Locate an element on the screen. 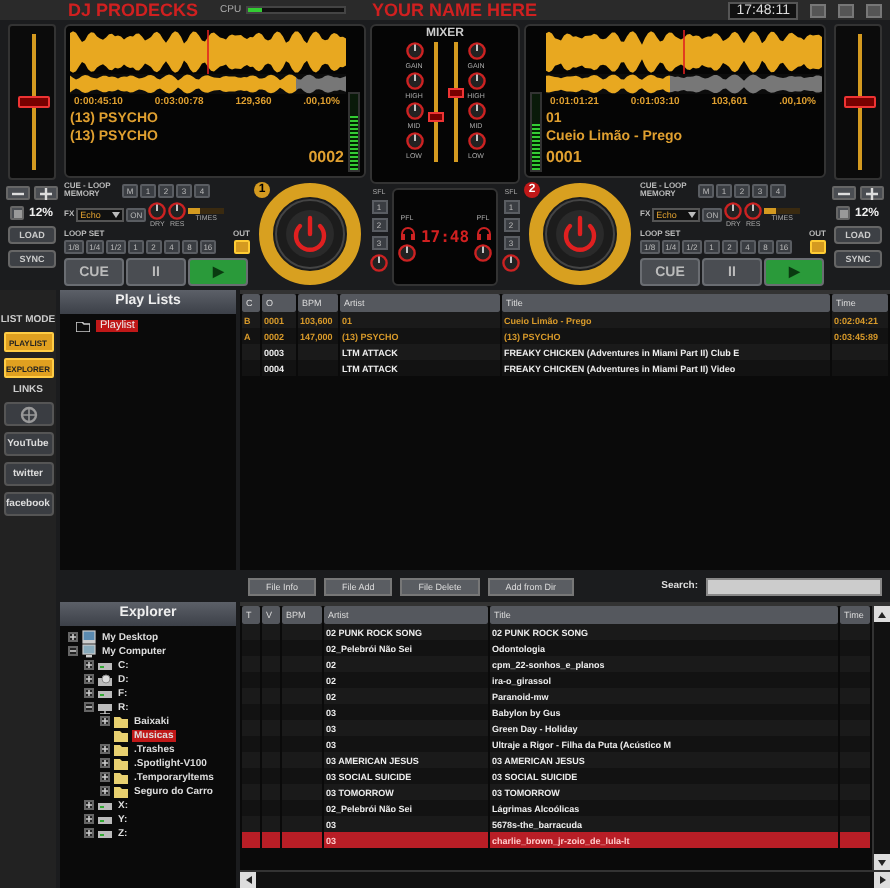 Image resolution: width=890 pixels, height=888 pixels. disc-drive-icon is located at coordinates (105, 679).